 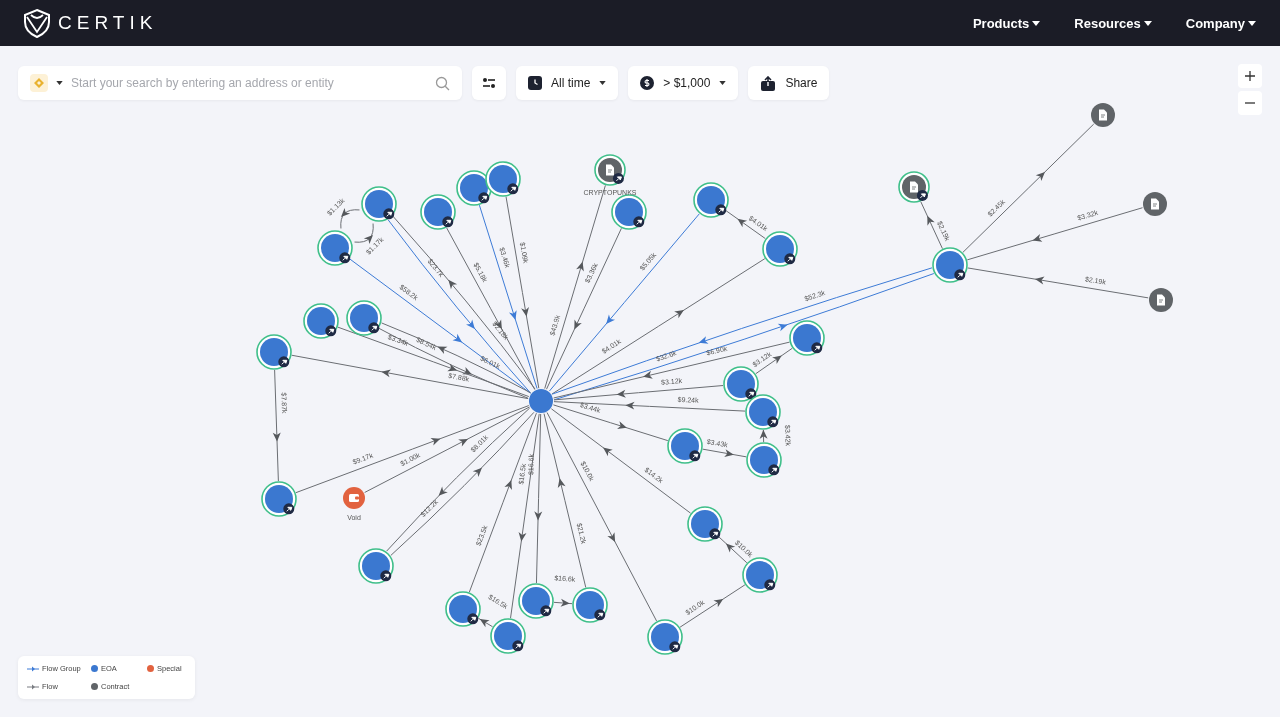 What do you see at coordinates (108, 23) in the screenshot?
I see `logo-text: CERTIK` at bounding box center [108, 23].